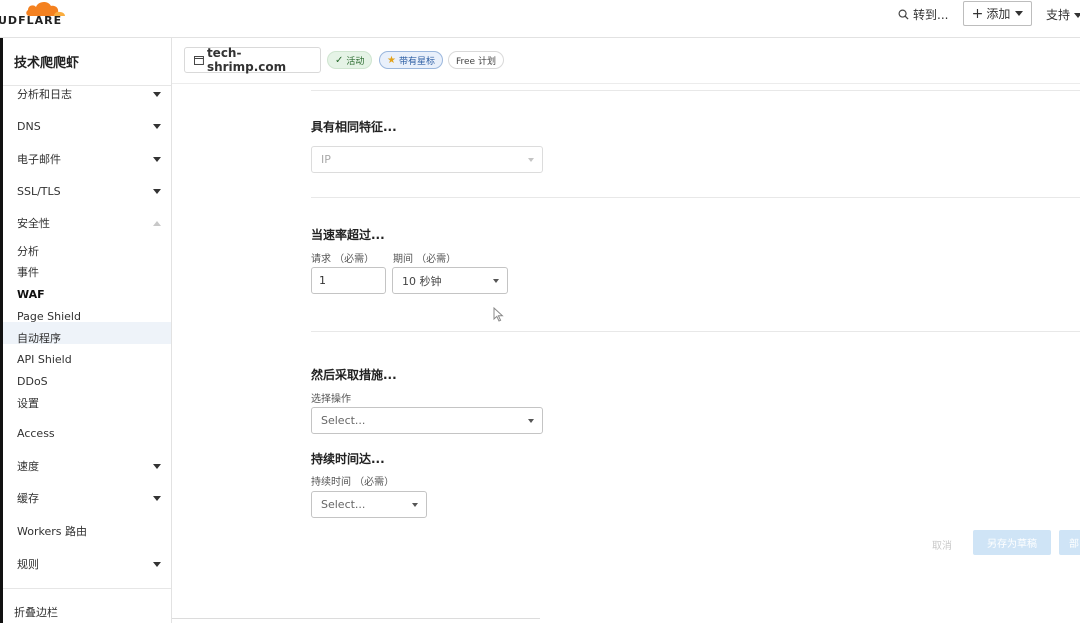 This screenshot has width=1080, height=623. What do you see at coordinates (31, 294) in the screenshot?
I see `sidebar-subitem-waf: WAF` at bounding box center [31, 294].